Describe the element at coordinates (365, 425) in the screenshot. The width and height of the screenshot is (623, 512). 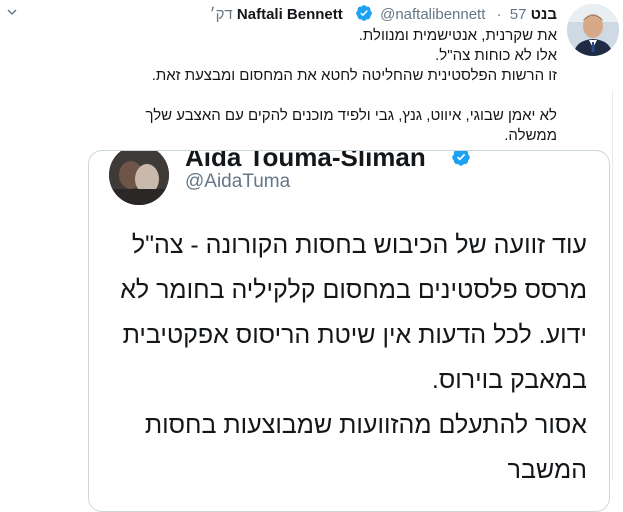
I see `quoted-line: אסור להתעלם מהזוועות שמבוצעות בחסות` at that location.